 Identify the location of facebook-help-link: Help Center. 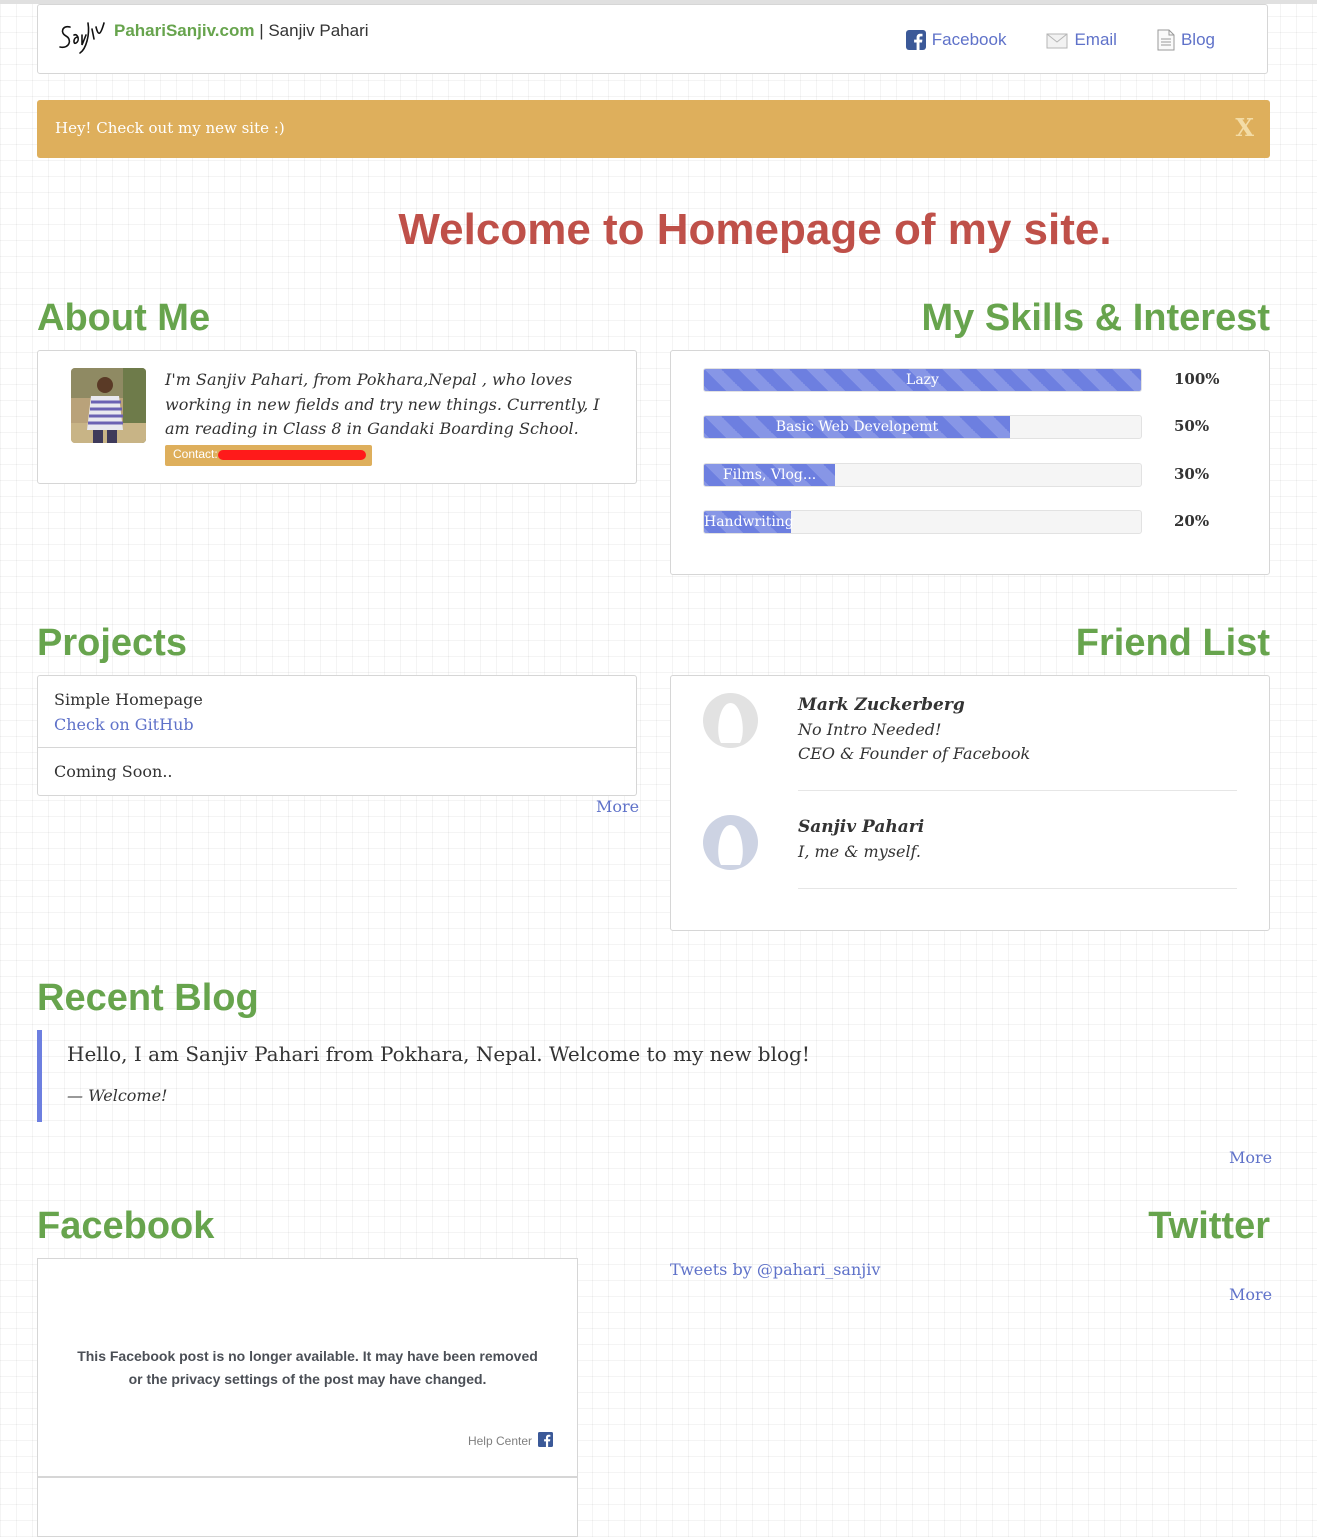
(510, 1441).